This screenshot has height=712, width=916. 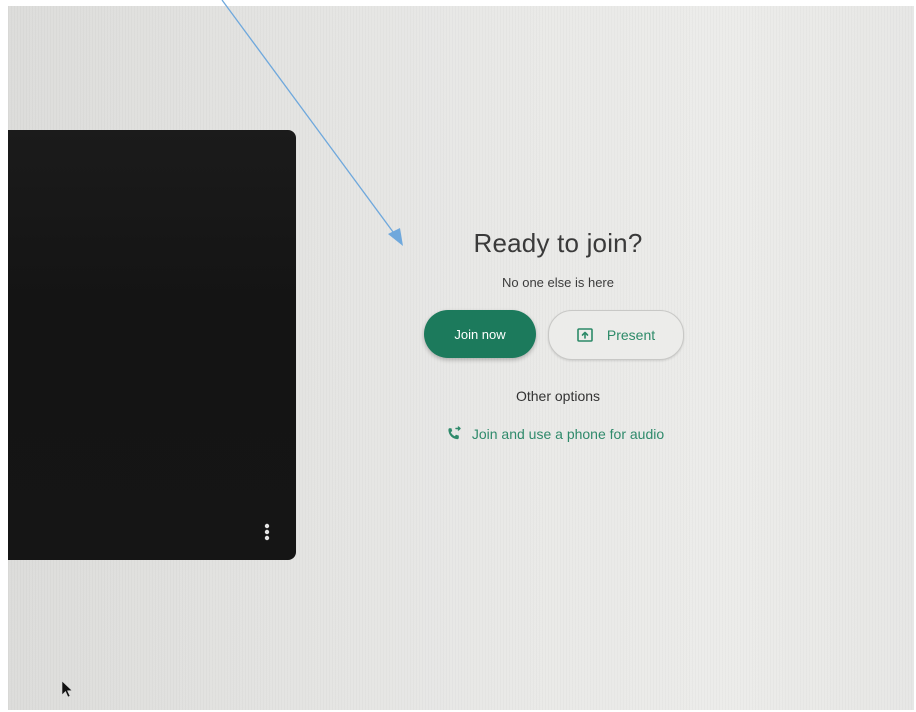 I want to click on join-phone-audio-link: Join and use a phone for audio, so click(x=555, y=434).